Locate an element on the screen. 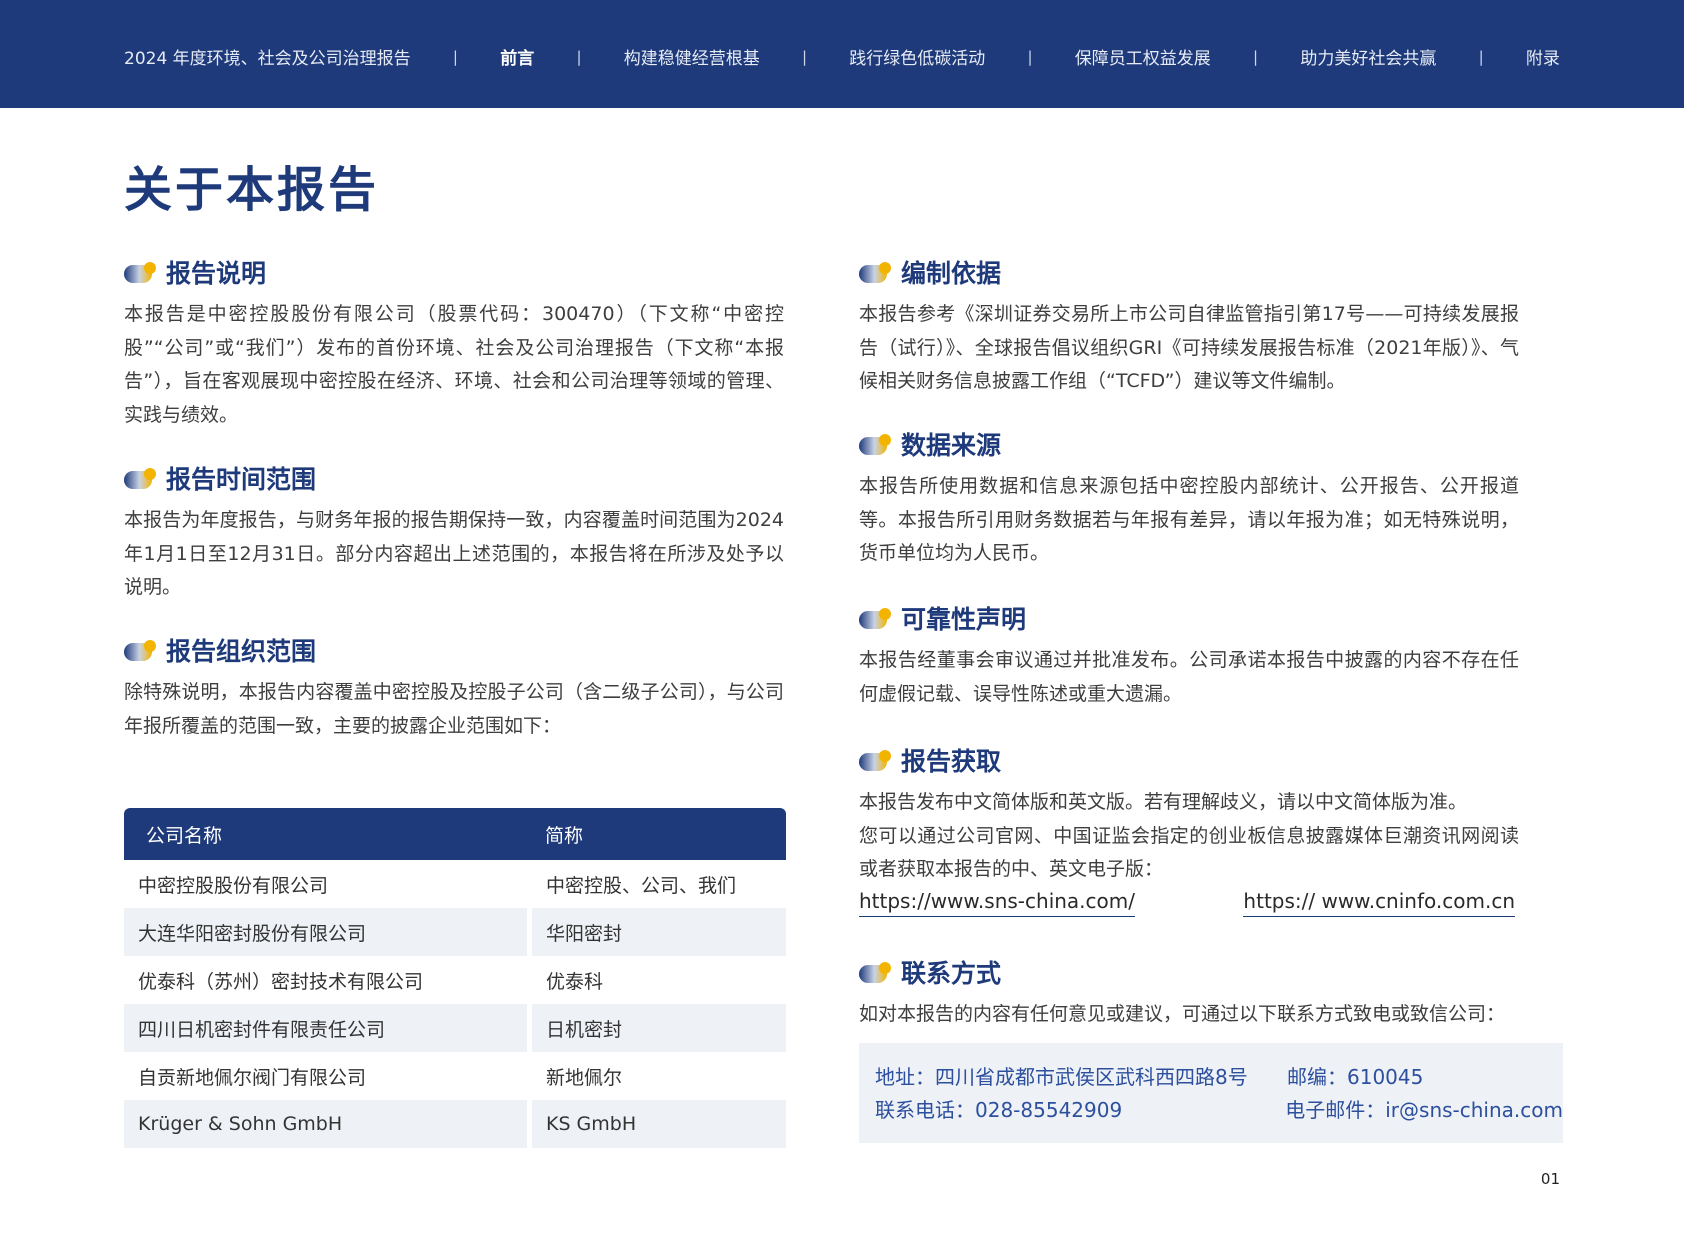 The image size is (1684, 1241). cell-short: 优泰科 is located at coordinates (575, 981).